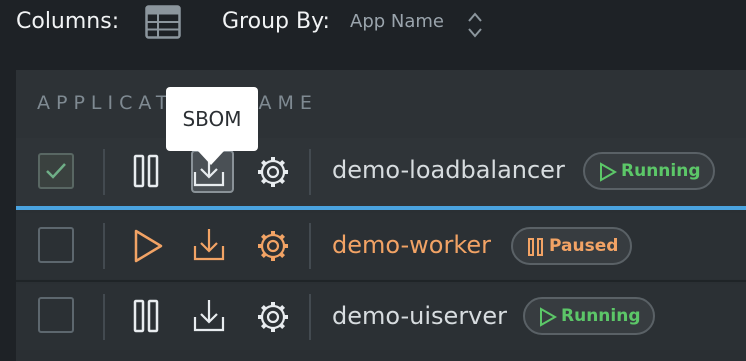 This screenshot has height=361, width=746. What do you see at coordinates (419, 316) in the screenshot?
I see `app-name: demo-uiserver` at bounding box center [419, 316].